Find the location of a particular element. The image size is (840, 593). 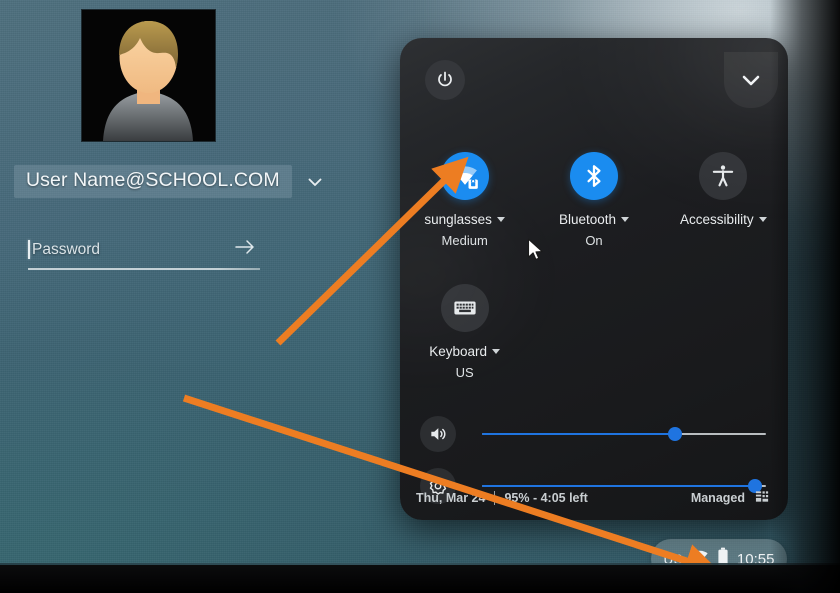

footer-divider is located at coordinates (495, 498).